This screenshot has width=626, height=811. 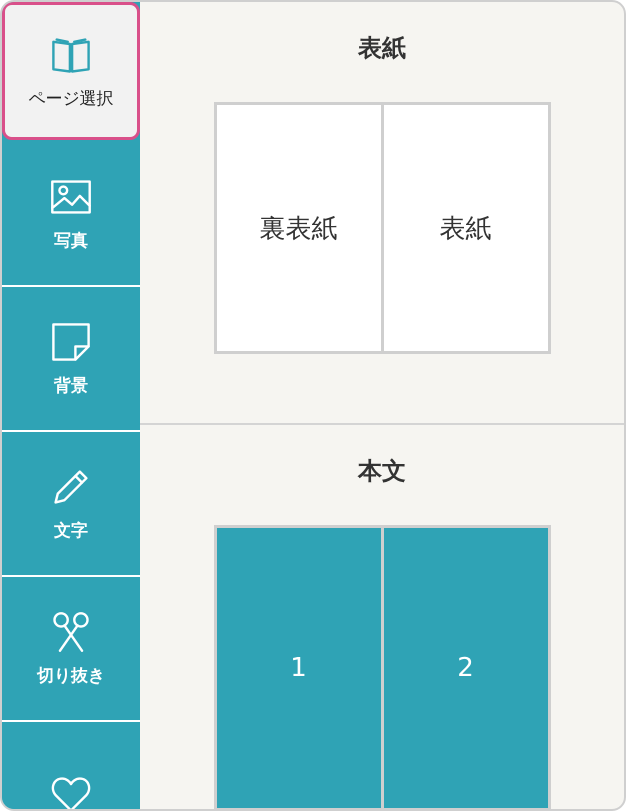 I want to click on page-thumbnail: 1, so click(x=298, y=668).